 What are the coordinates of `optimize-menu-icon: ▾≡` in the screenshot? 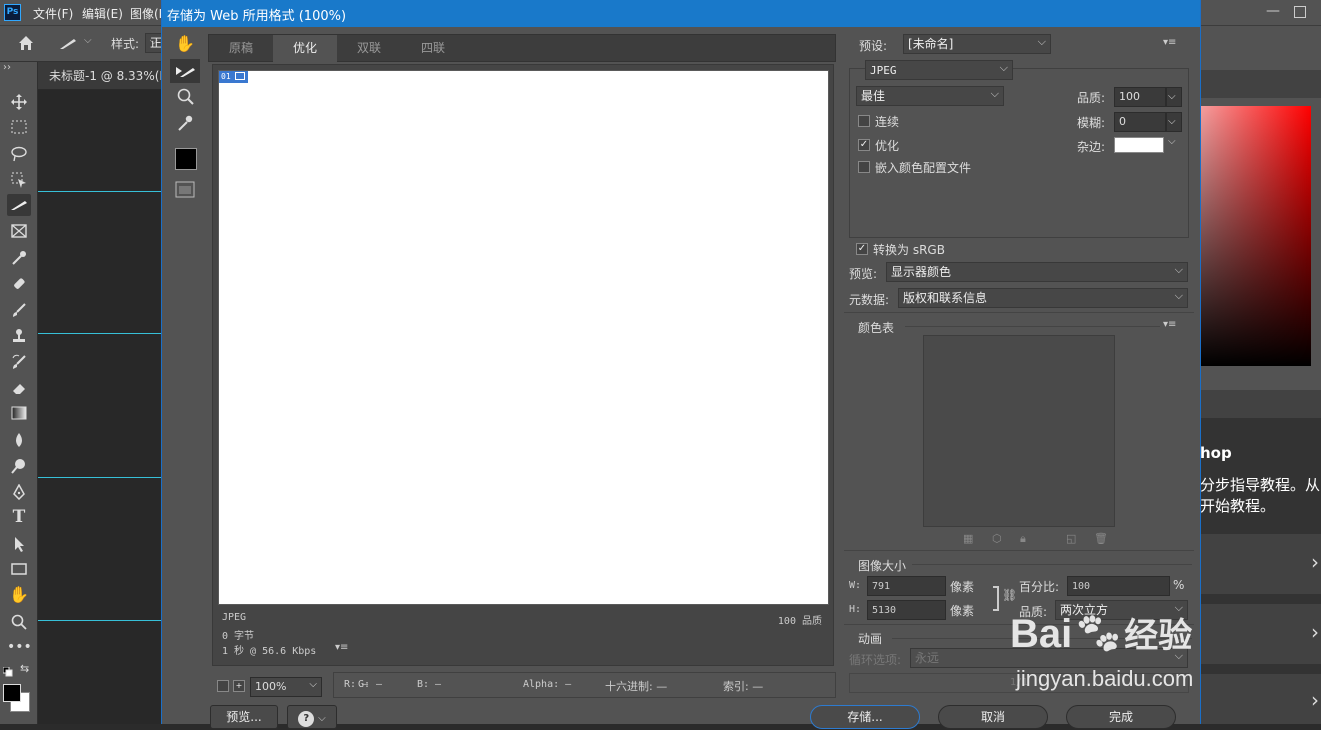 It's located at (1169, 42).